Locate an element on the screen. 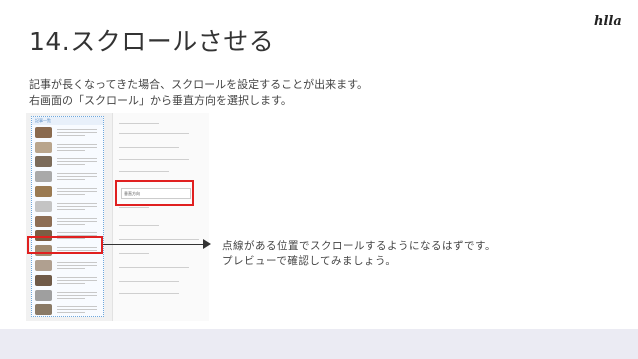 Image resolution: width=638 pixels, height=359 pixels. arrow-line is located at coordinates (154, 244).